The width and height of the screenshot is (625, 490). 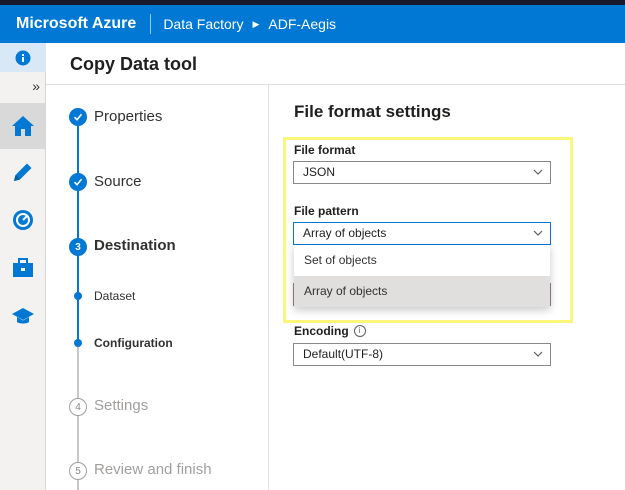 I want to click on file-pattern-dropdown: Set of objects Array of objects, so click(x=422, y=276).